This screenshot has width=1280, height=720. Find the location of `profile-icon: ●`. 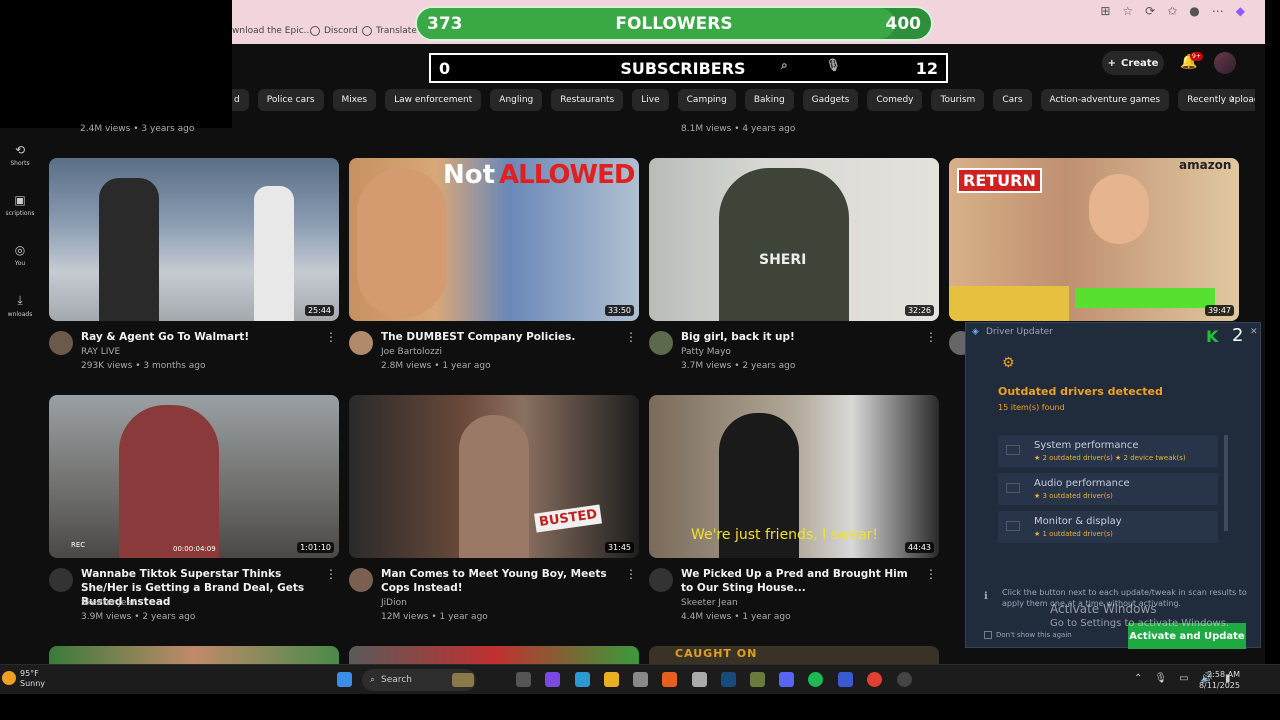

profile-icon: ● is located at coordinates (1194, 11).